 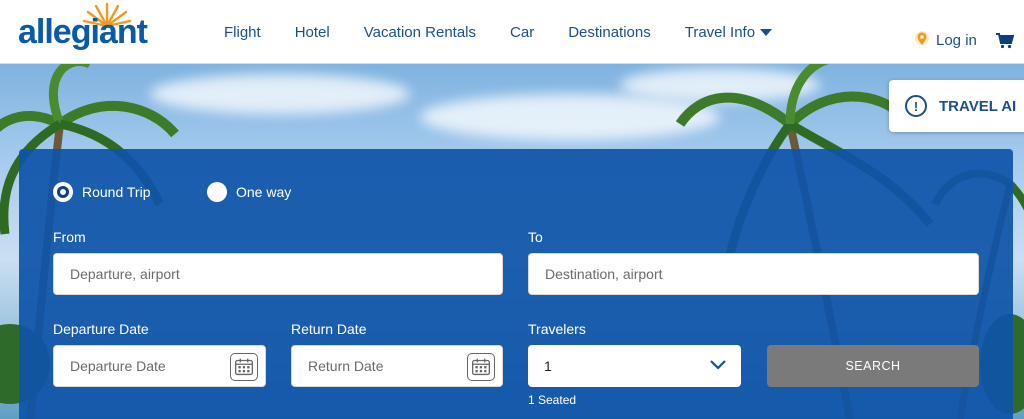 What do you see at coordinates (609, 32) in the screenshot?
I see `nav-destinations: Destinations` at bounding box center [609, 32].